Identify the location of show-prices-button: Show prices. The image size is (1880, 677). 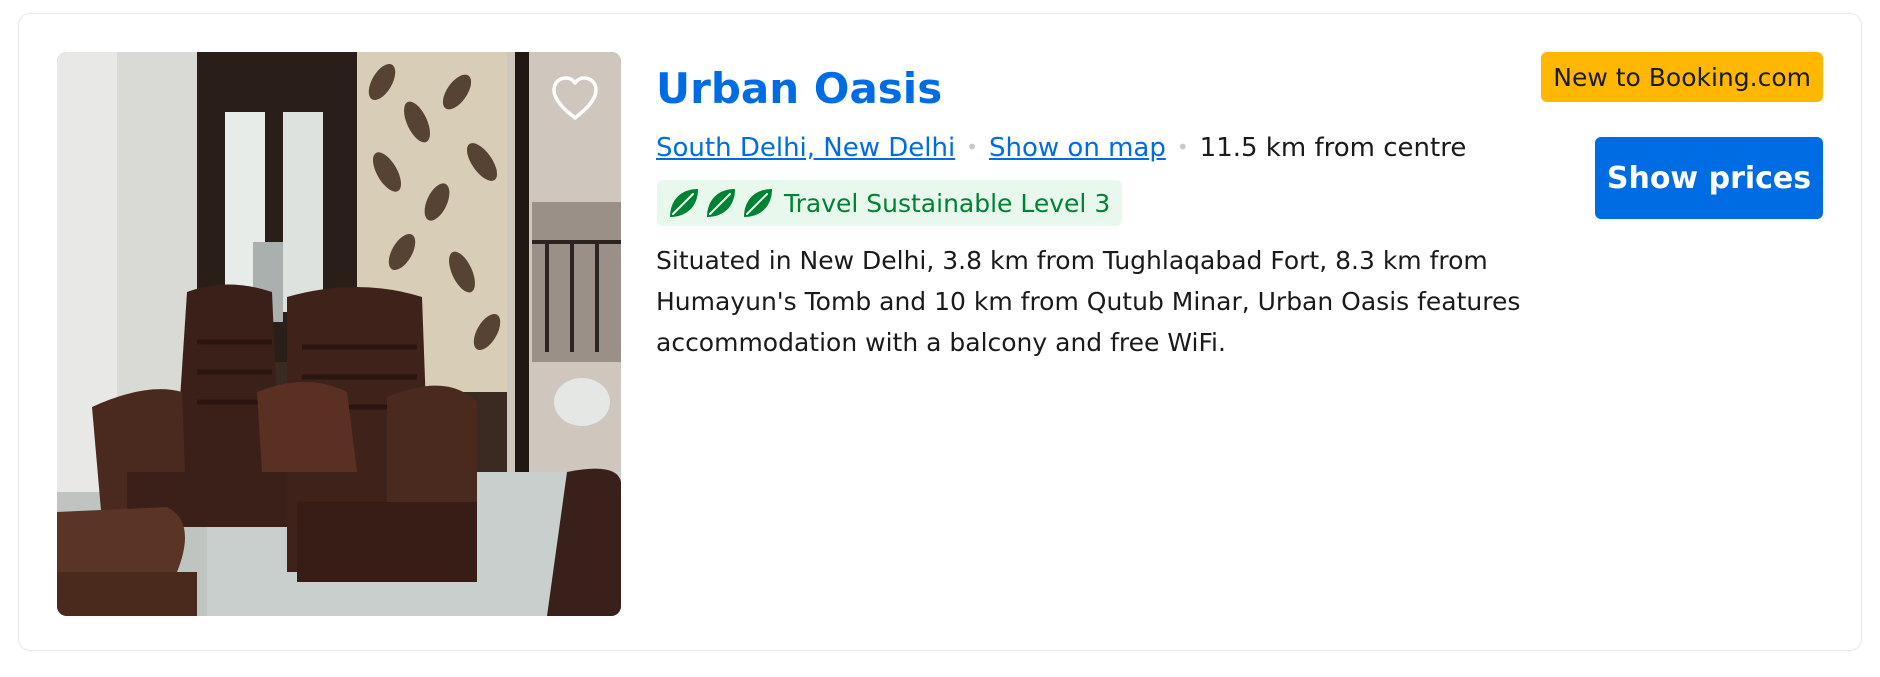
(1709, 178).